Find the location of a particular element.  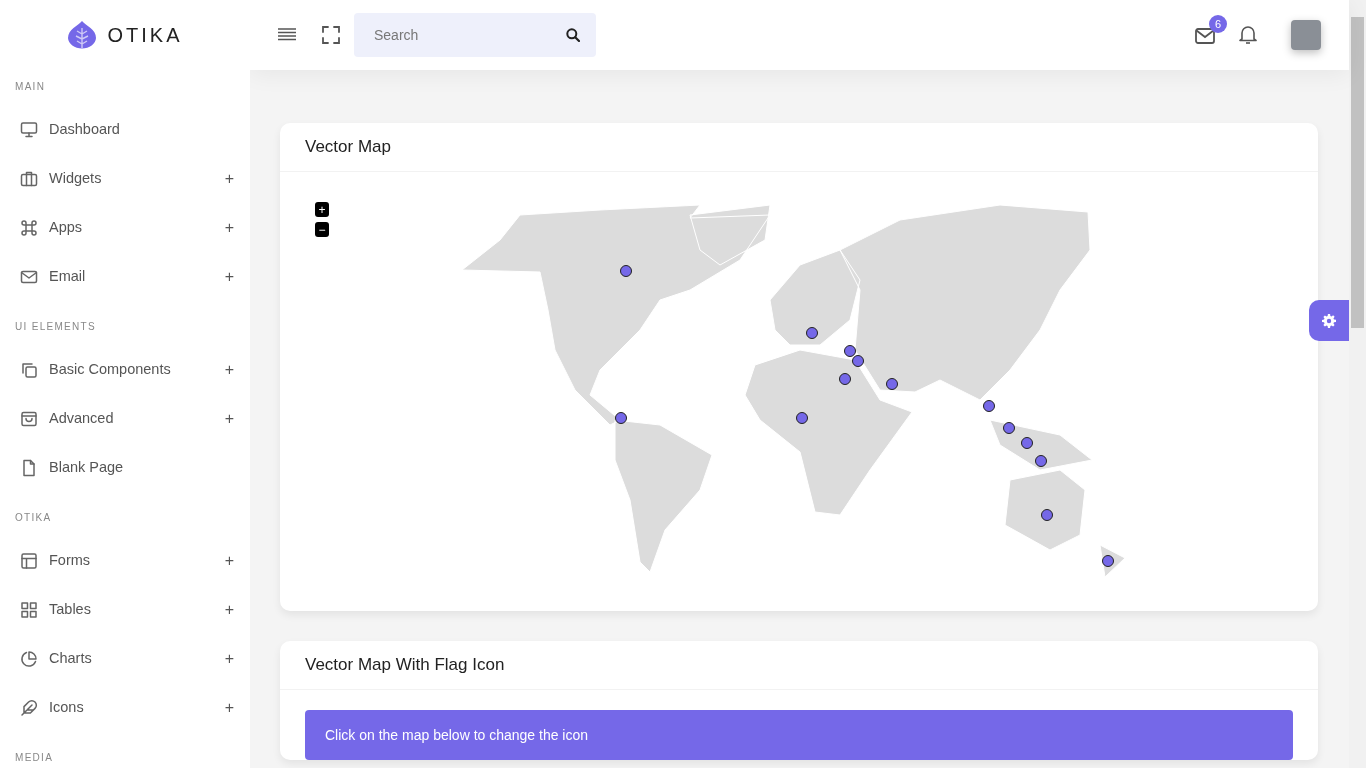

section-heading: MEDIA is located at coordinates (34, 758).